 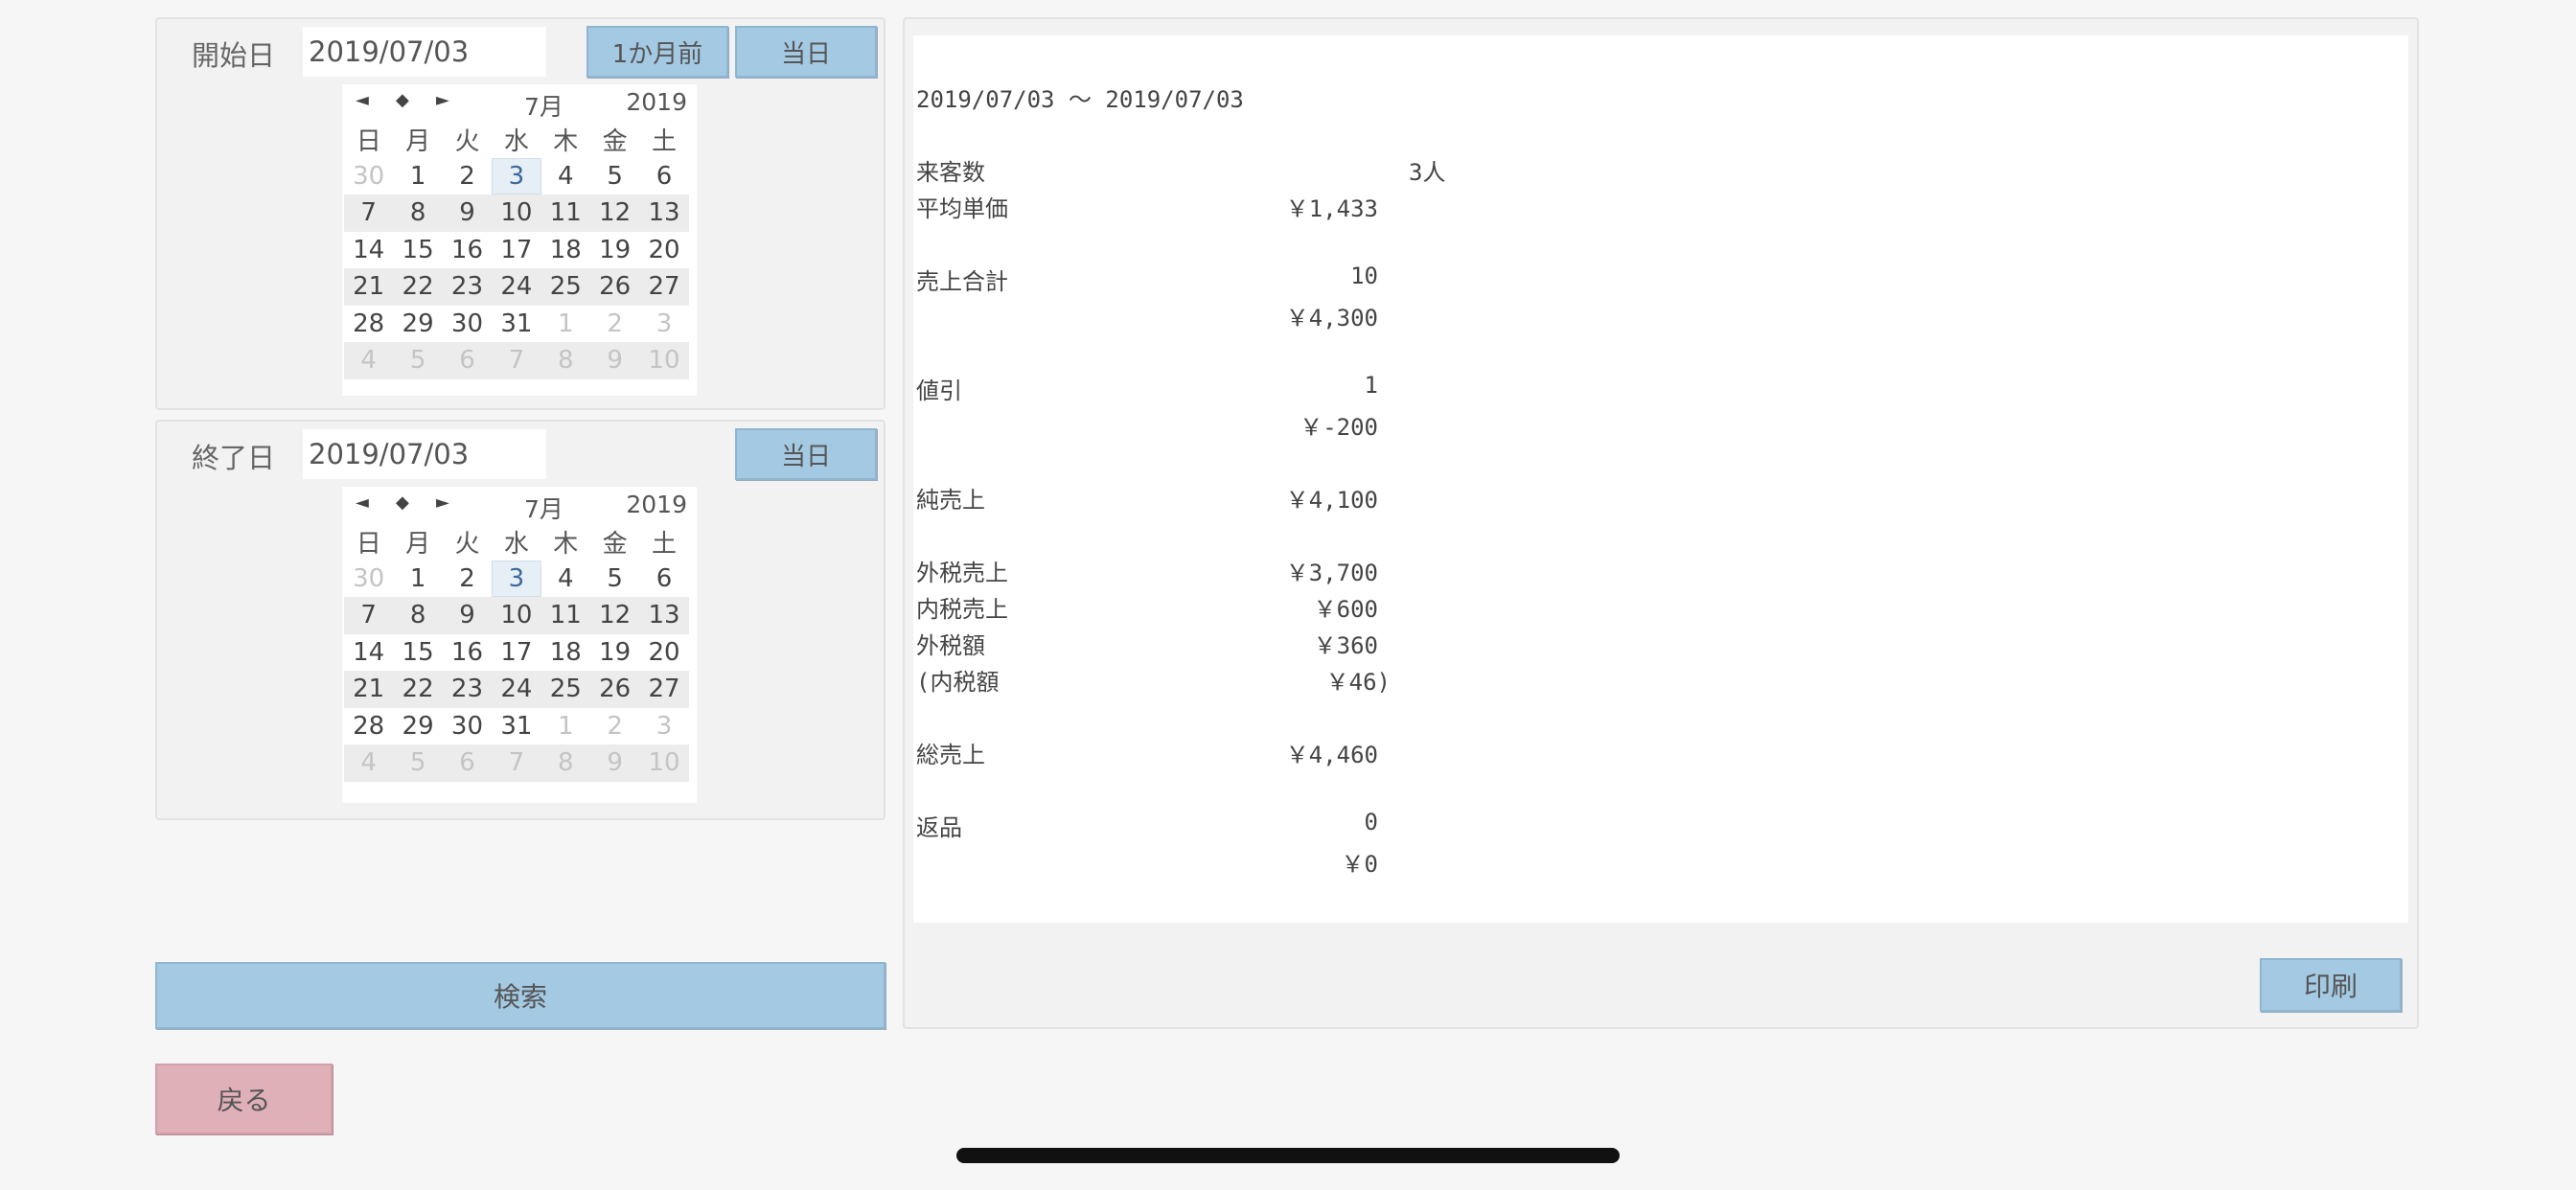 What do you see at coordinates (806, 454) in the screenshot?
I see `end-today-button: 当日` at bounding box center [806, 454].